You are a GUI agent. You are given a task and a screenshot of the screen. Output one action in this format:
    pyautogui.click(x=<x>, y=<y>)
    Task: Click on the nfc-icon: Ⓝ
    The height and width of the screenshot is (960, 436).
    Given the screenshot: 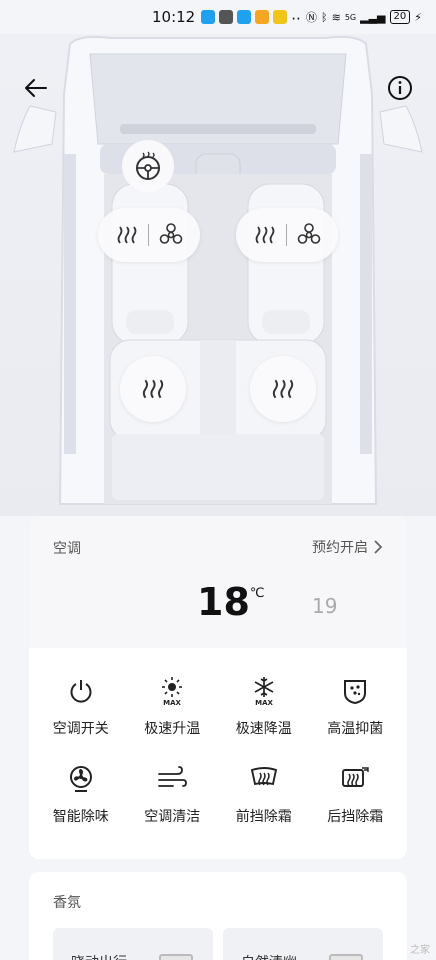 What is the action you would take?
    pyautogui.click(x=312, y=17)
    